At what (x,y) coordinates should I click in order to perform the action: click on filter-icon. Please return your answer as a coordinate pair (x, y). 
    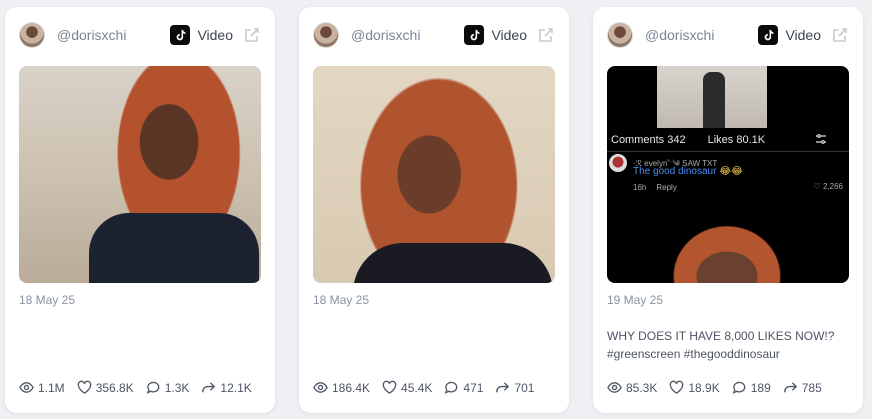
    Looking at the image, I should click on (821, 139).